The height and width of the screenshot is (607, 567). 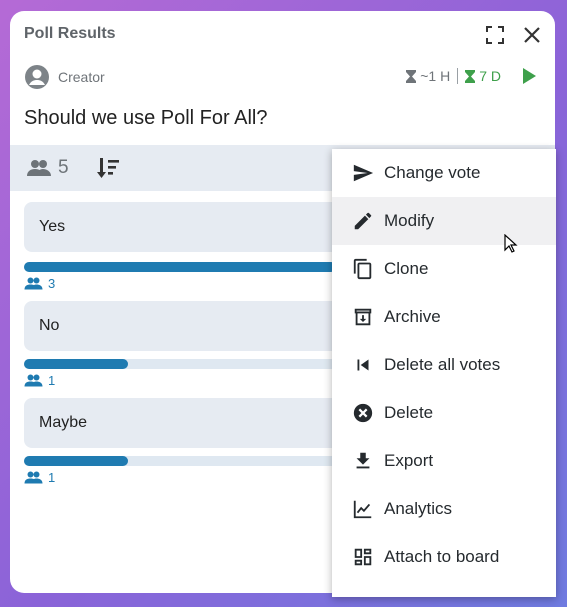 I want to click on menu-item-export: Export, so click(x=444, y=461).